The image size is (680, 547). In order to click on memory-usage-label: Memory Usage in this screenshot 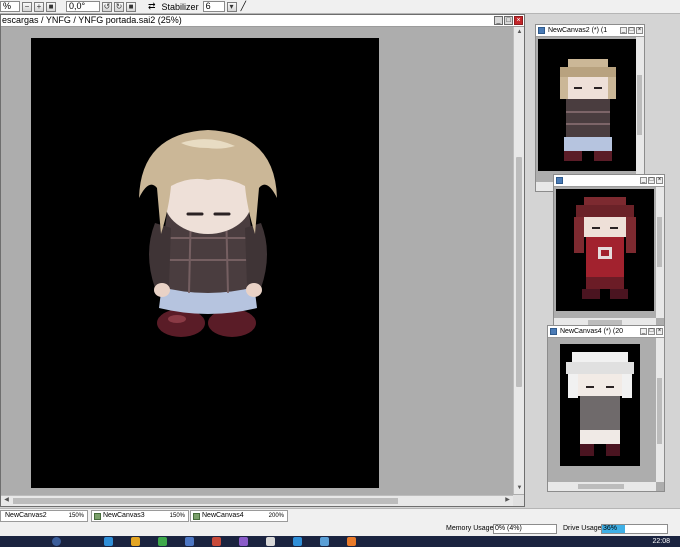, I will do `click(470, 528)`.